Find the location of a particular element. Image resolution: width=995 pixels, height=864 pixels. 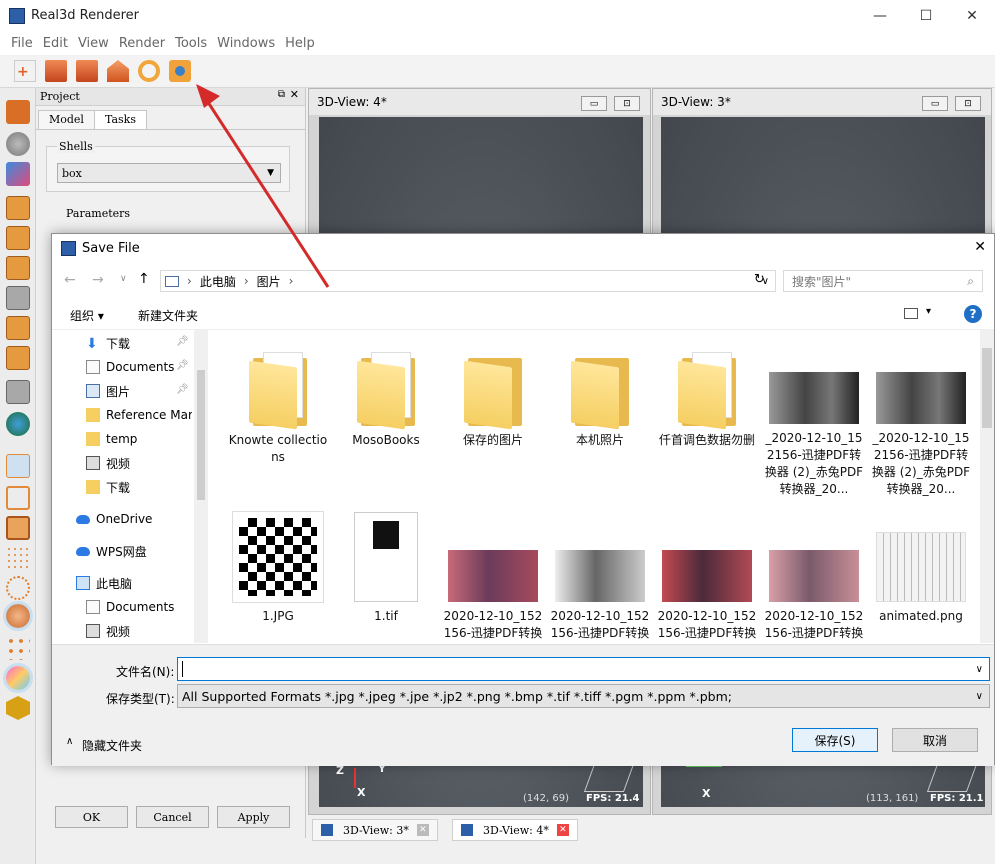

nav-item-temp: temp is located at coordinates (111, 439).